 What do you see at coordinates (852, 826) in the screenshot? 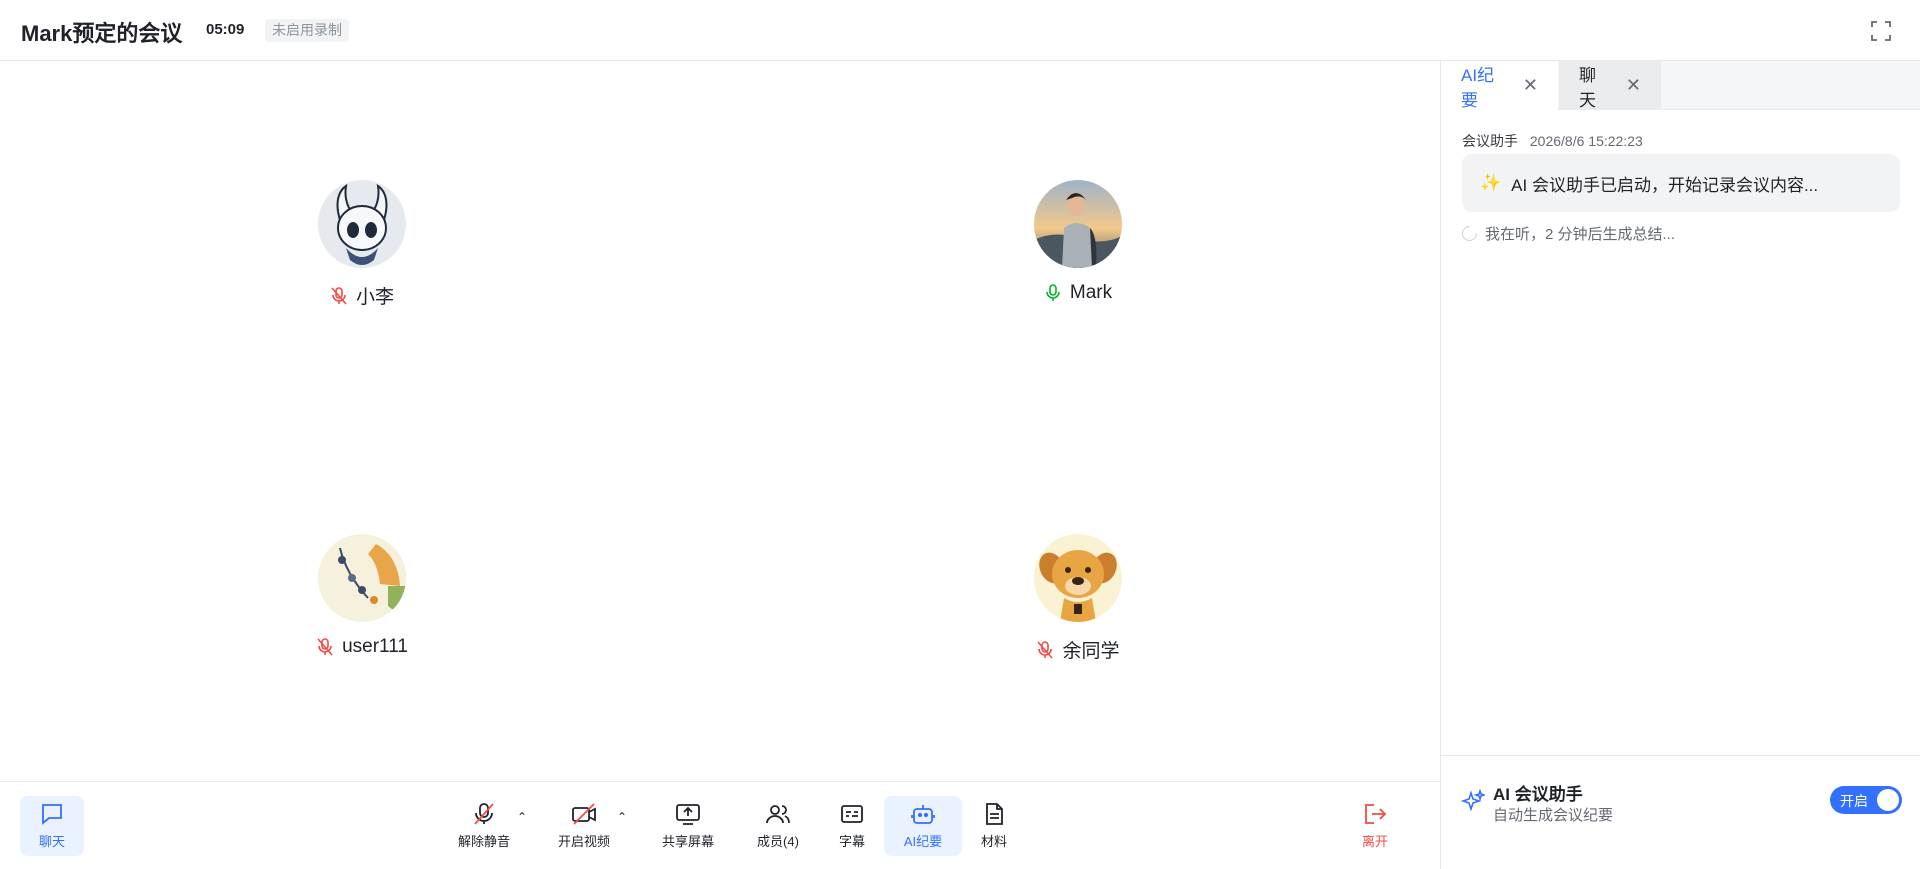
I see `captions-button: 字幕` at bounding box center [852, 826].